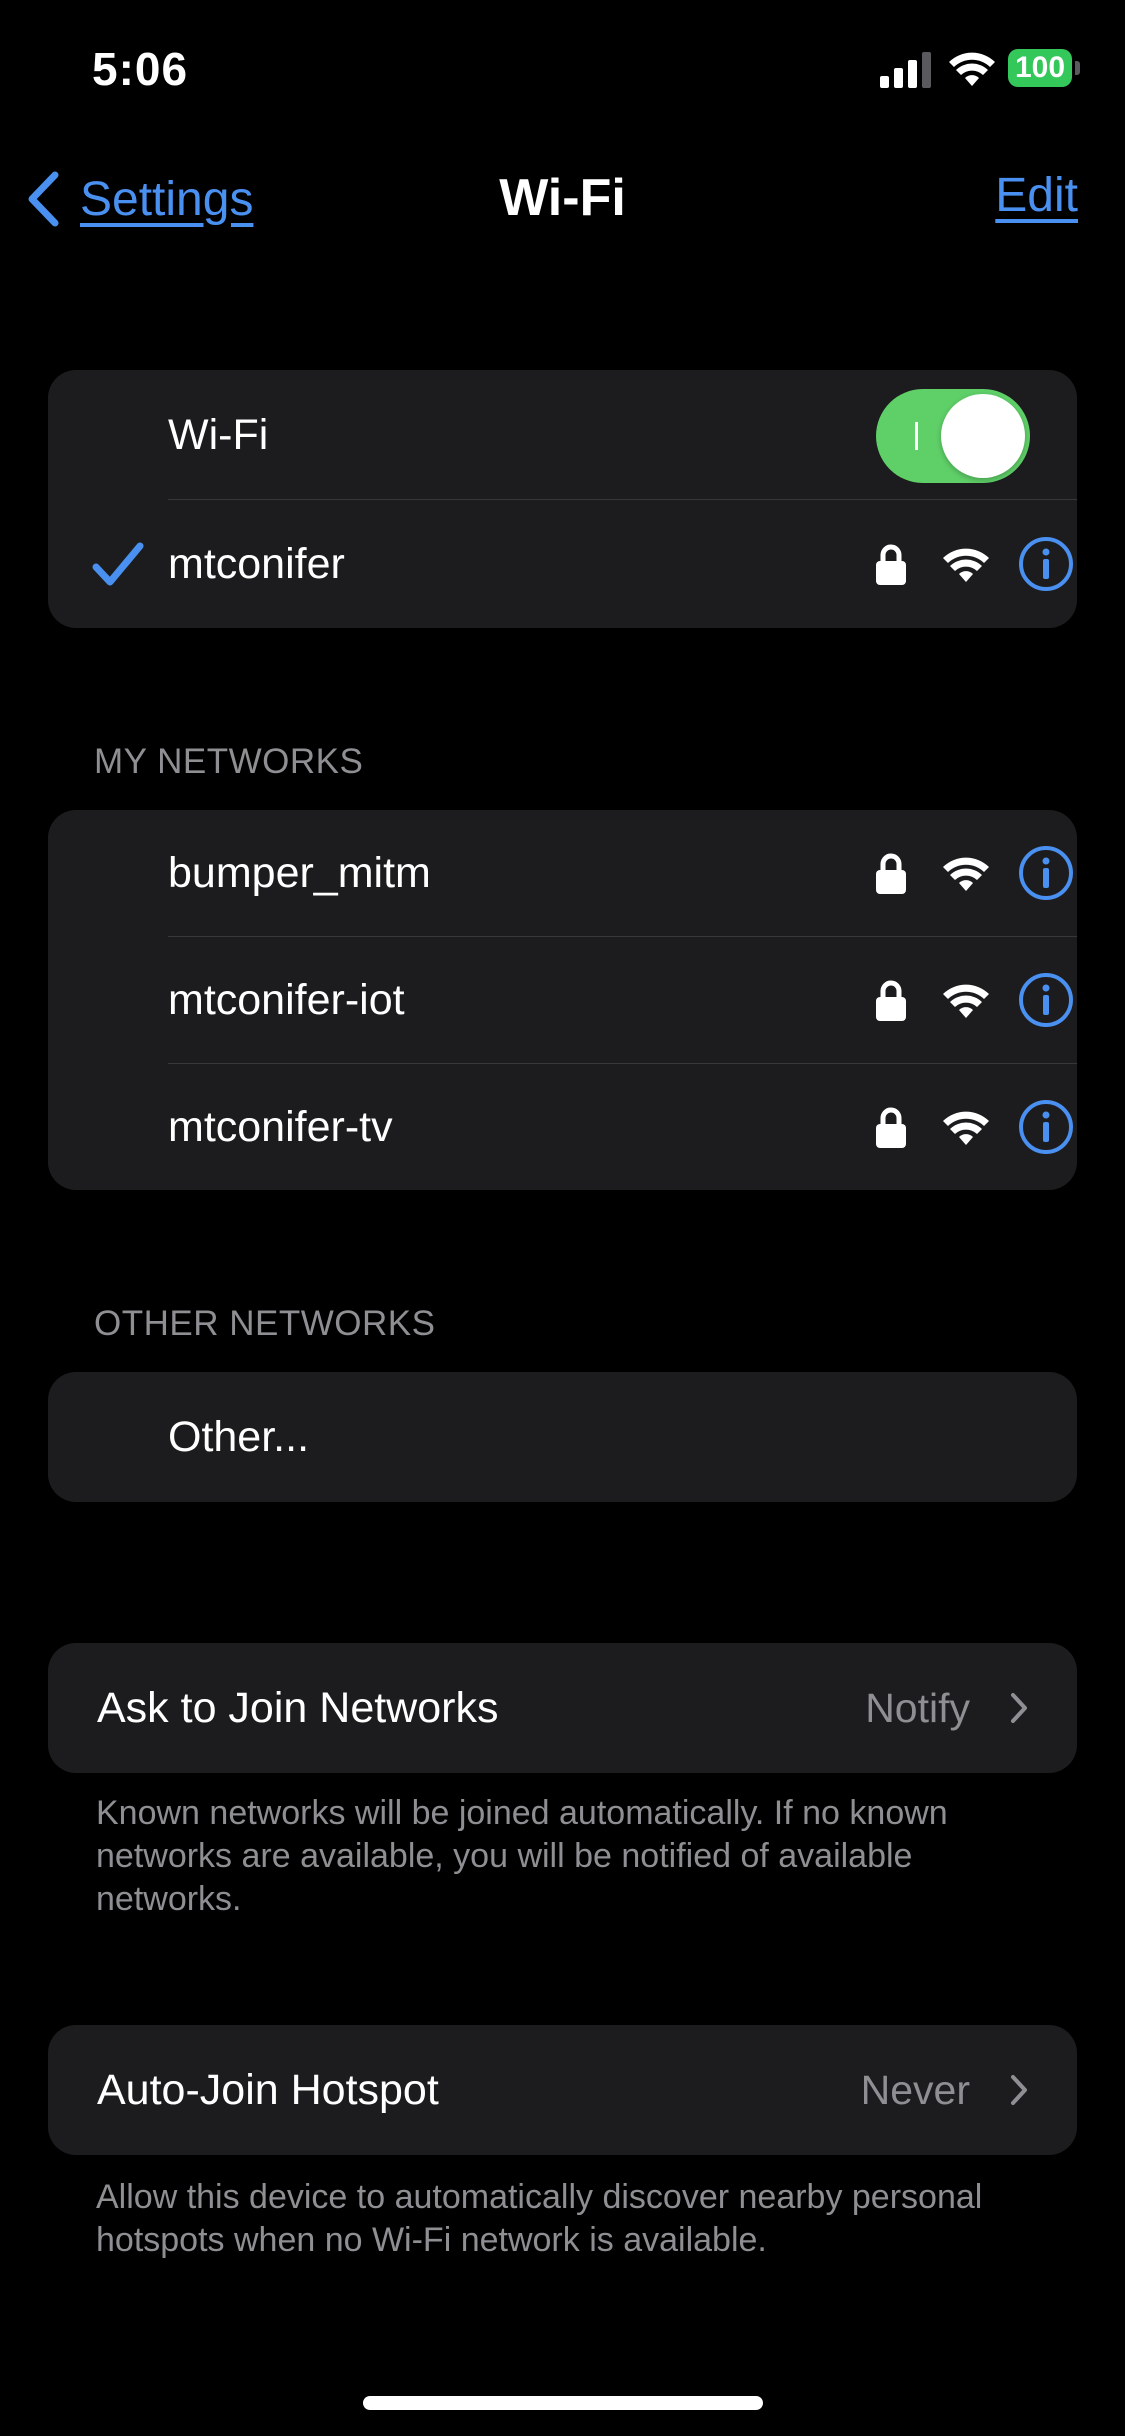 This screenshot has height=2436, width=1125. What do you see at coordinates (562, 1127) in the screenshot?
I see `network-row: mtconifer-tv` at bounding box center [562, 1127].